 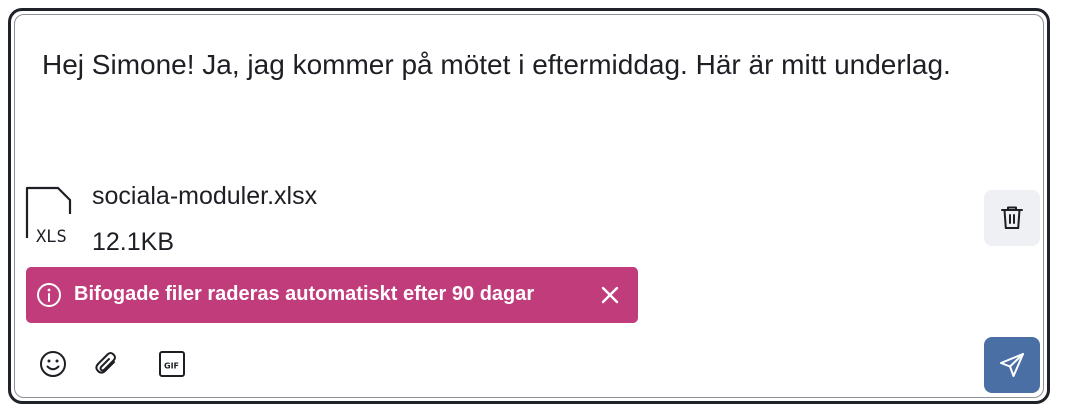 I want to click on gif-button: GIF, so click(x=172, y=364).